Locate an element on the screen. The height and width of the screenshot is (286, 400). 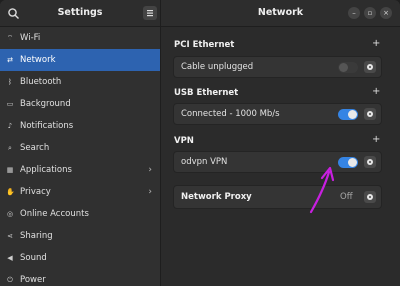
hamburger-menu-button is located at coordinates (150, 13).